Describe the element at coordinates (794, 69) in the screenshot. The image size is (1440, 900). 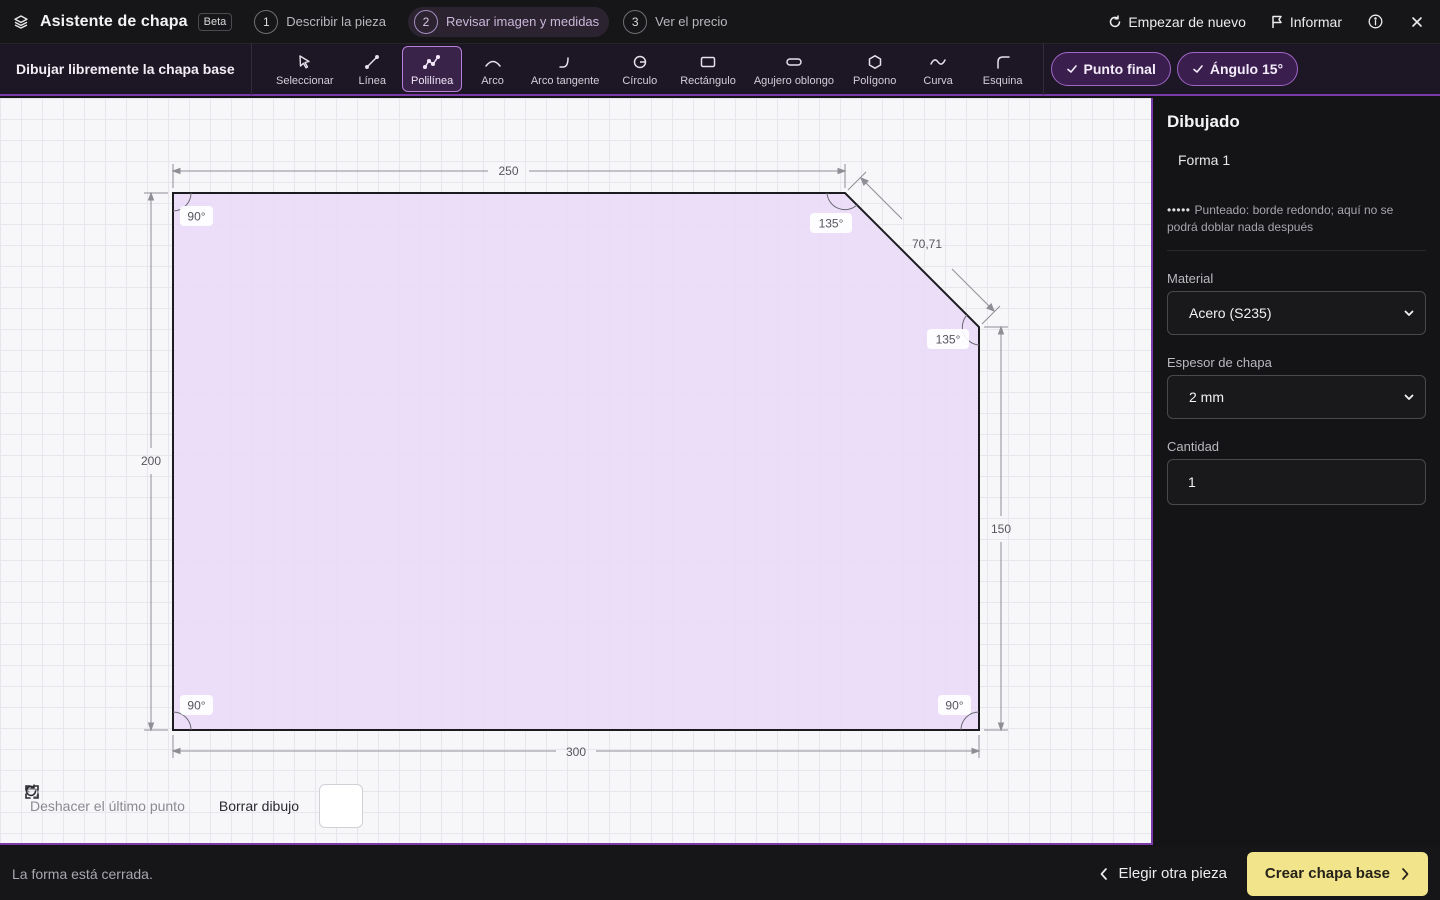
I see `tool-slot: Agujero oblongo` at that location.